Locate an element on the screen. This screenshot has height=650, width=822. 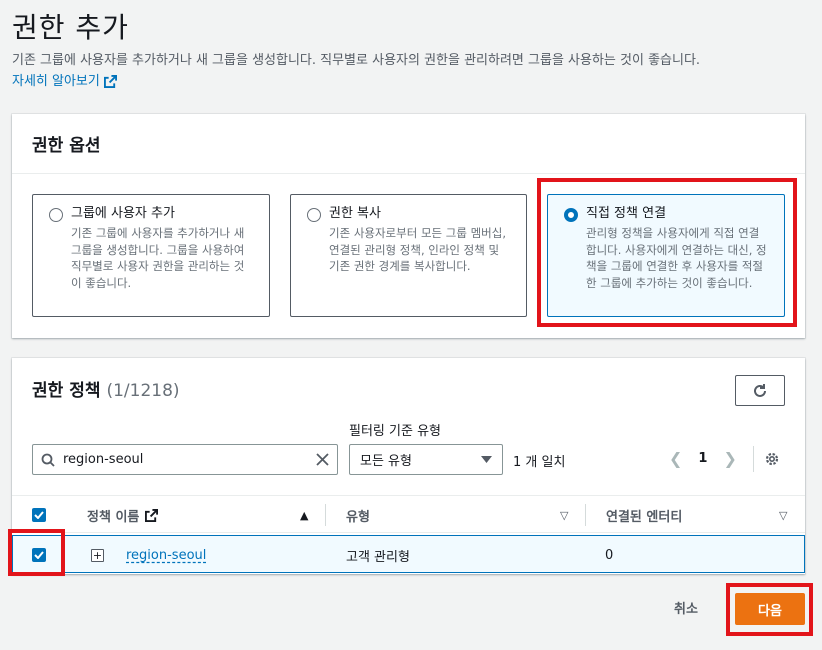
page-number: 1 is located at coordinates (702, 458).